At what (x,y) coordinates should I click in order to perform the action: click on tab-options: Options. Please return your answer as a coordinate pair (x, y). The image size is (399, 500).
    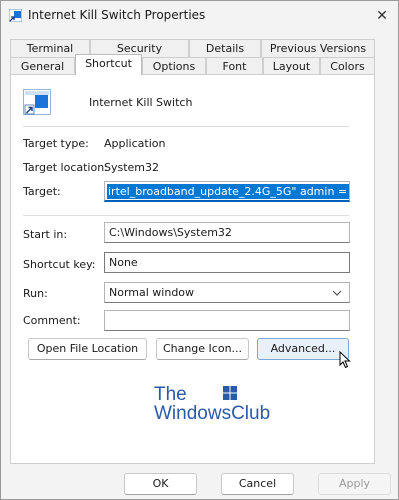
    Looking at the image, I should click on (174, 66).